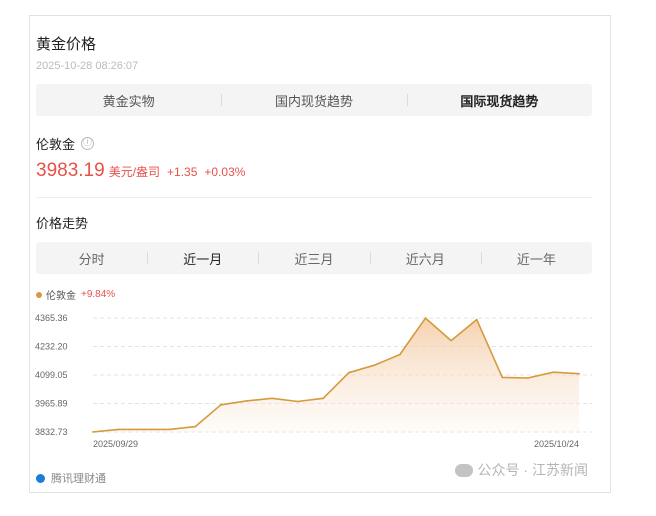 This screenshot has height=516, width=656. Describe the element at coordinates (66, 44) in the screenshot. I see `page-title: 黄金价格` at that location.